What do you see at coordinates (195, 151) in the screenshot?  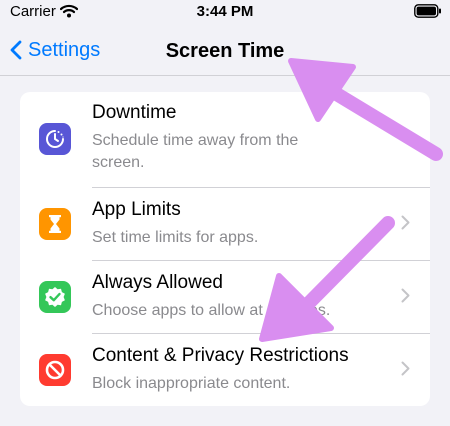 I see `row-subtitle: Schedule time away from the screen.` at bounding box center [195, 151].